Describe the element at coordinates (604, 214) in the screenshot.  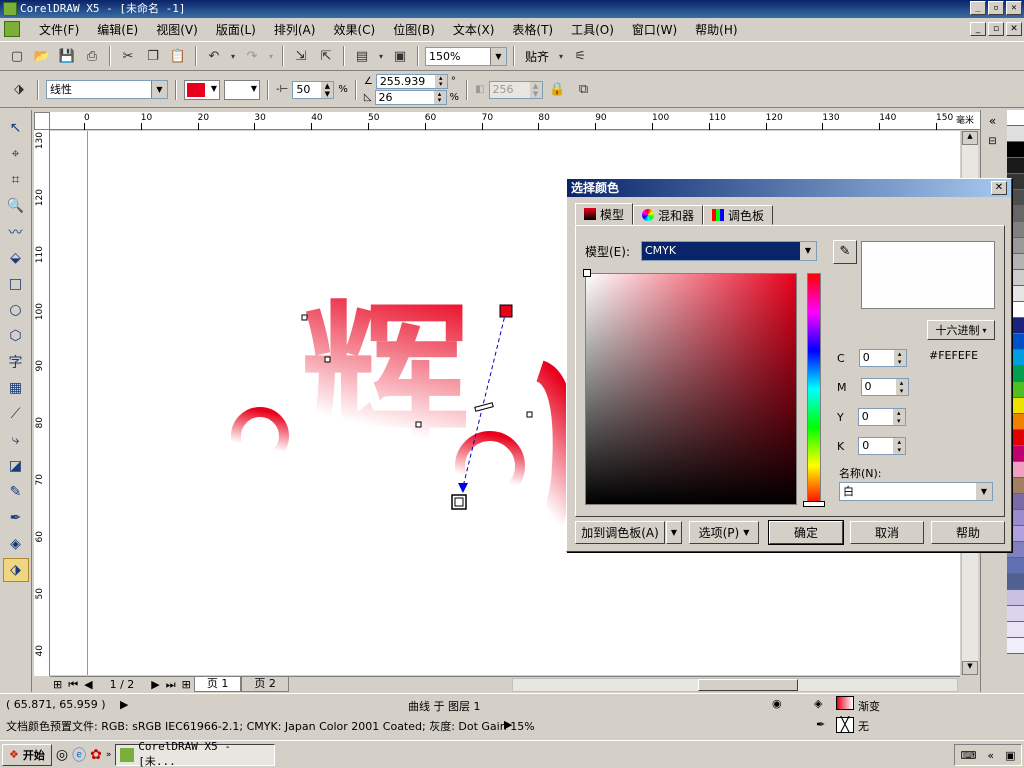
I see `tab-models: 模型` at that location.